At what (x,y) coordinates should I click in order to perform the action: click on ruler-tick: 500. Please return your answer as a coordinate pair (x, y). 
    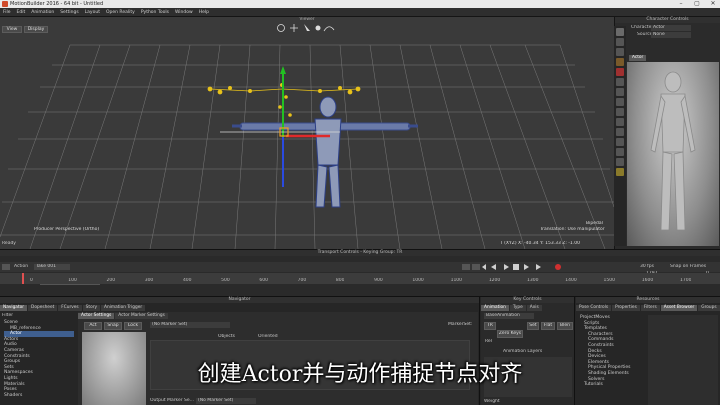
    Looking at the image, I should click on (225, 280).